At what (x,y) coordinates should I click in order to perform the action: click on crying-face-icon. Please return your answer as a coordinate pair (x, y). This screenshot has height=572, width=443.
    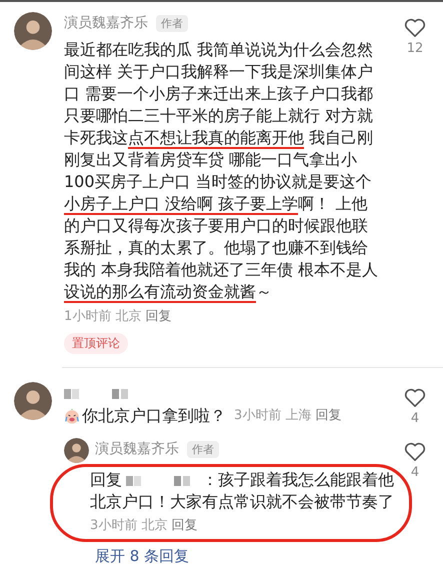
    Looking at the image, I should click on (72, 416).